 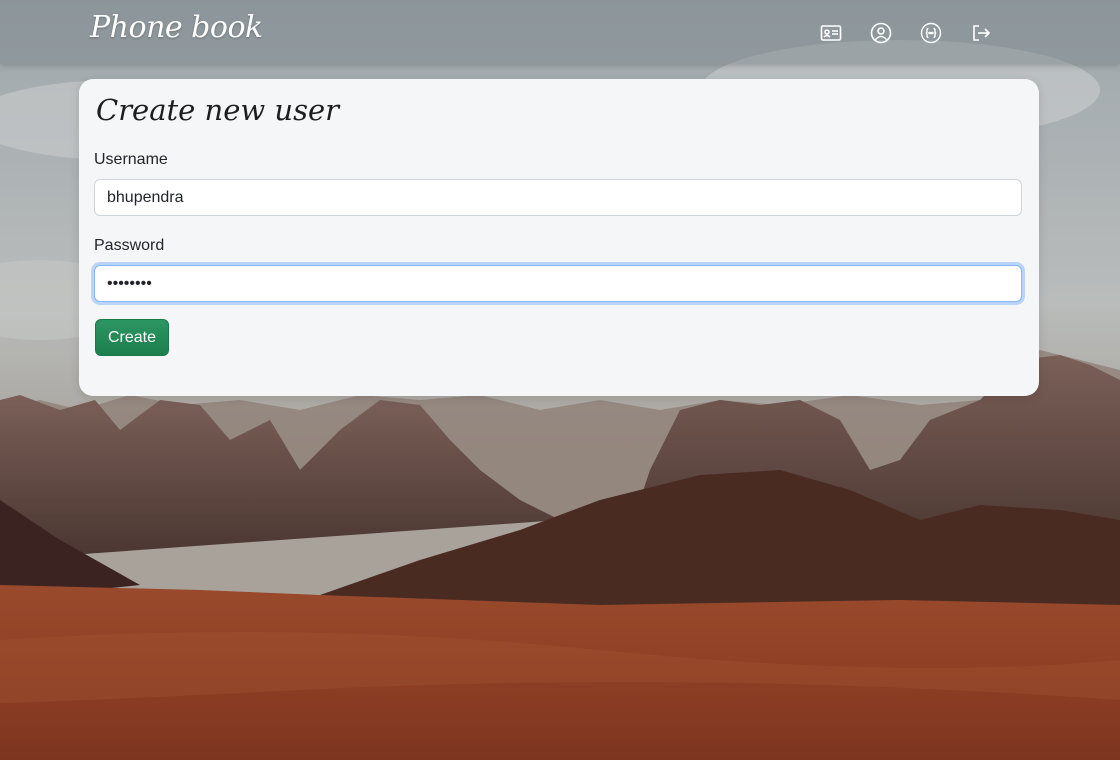 What do you see at coordinates (558, 283) in the screenshot?
I see `password-input` at bounding box center [558, 283].